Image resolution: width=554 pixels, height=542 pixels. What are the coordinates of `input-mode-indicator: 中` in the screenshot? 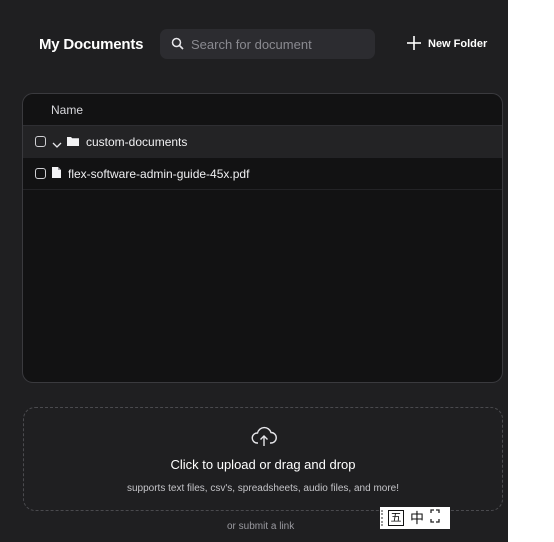 It's located at (417, 518).